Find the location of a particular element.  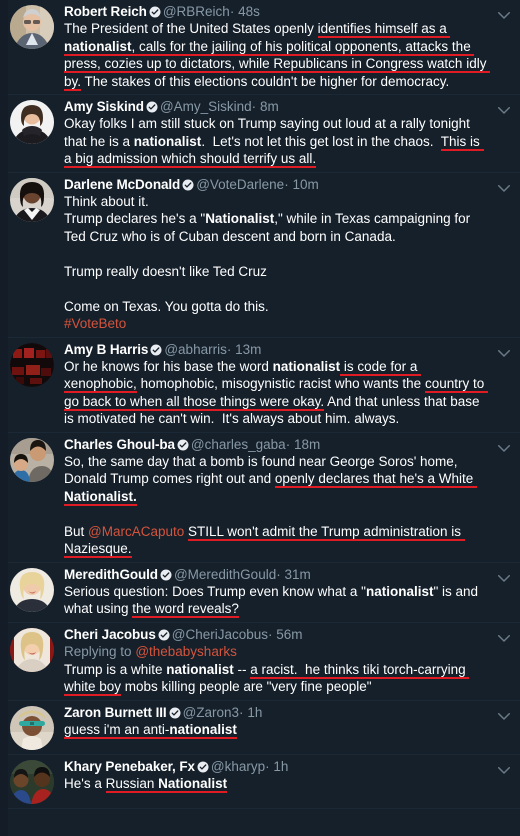

tweet-text-run: Trump is a white is located at coordinates (115, 669).